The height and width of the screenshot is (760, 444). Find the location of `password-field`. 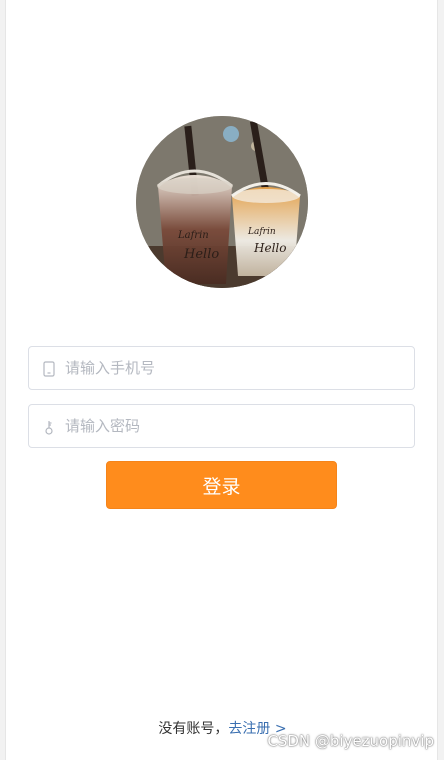

password-field is located at coordinates (221, 426).